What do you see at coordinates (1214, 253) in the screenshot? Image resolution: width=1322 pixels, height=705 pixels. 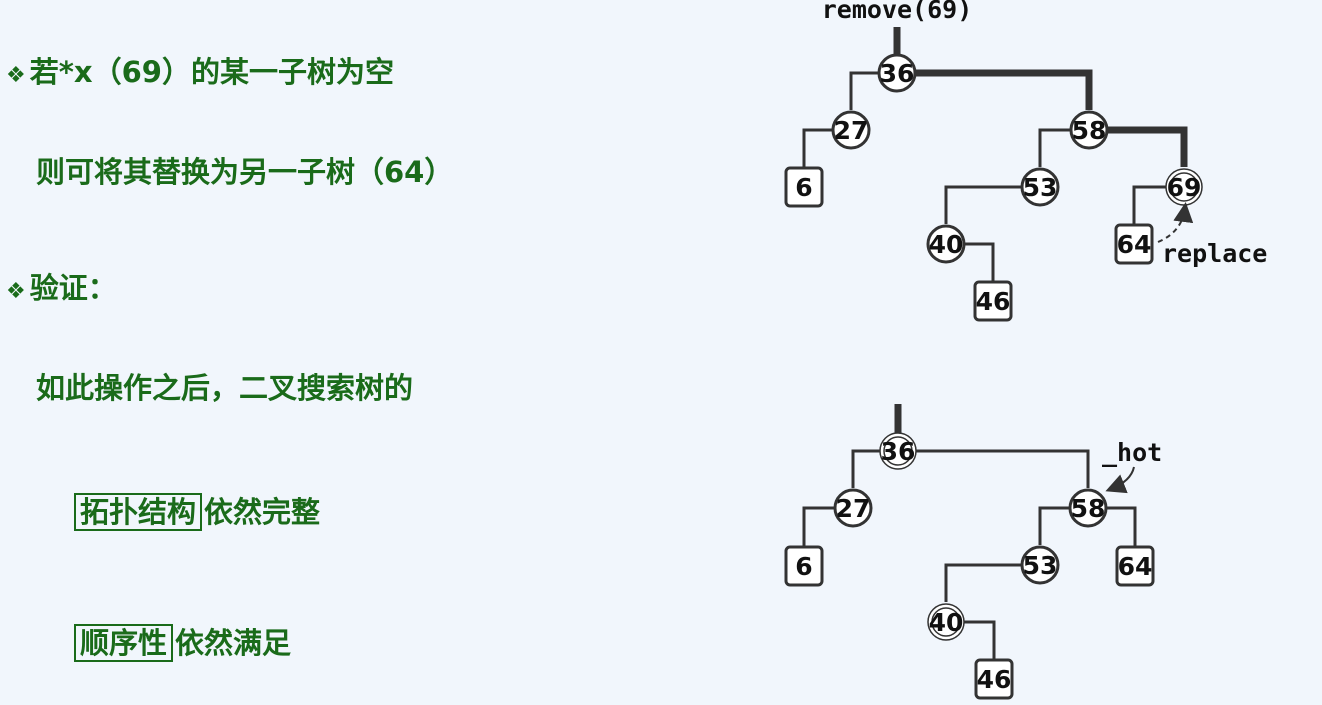 I see `replace-annotation: replace` at bounding box center [1214, 253].